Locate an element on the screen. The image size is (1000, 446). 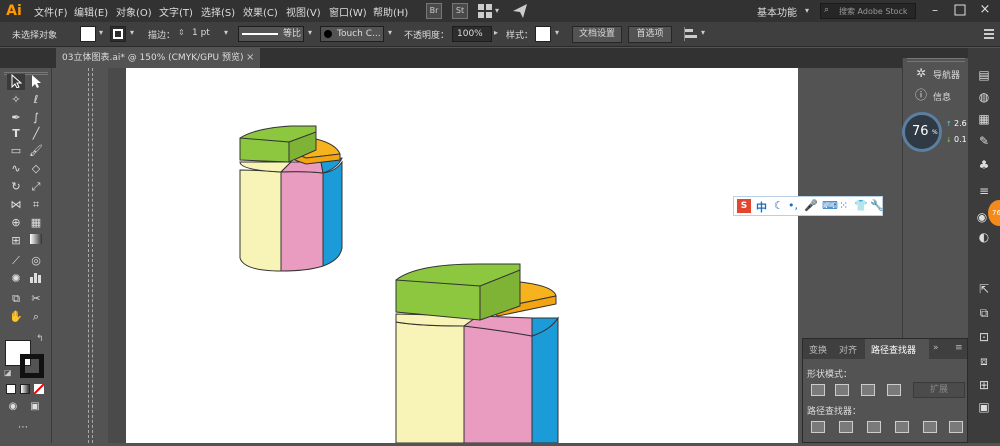
stepper-icon: ⇕ is located at coordinates (181, 32).